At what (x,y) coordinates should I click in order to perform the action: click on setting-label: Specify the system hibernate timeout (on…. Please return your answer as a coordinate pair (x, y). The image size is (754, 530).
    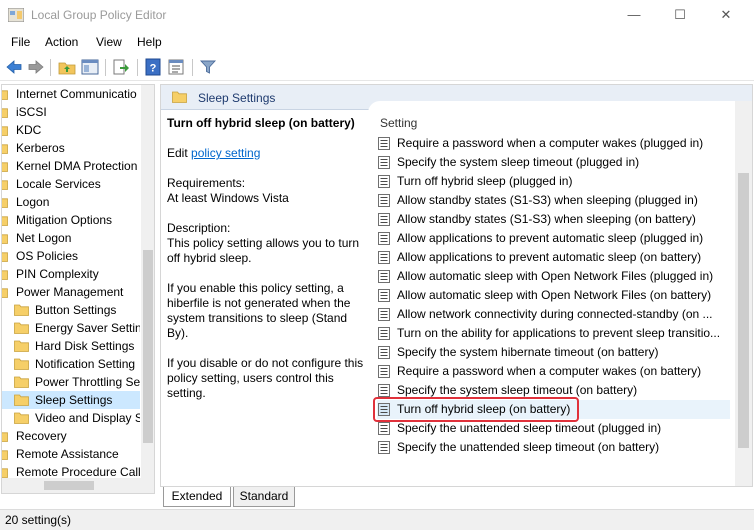
    Looking at the image, I should click on (528, 352).